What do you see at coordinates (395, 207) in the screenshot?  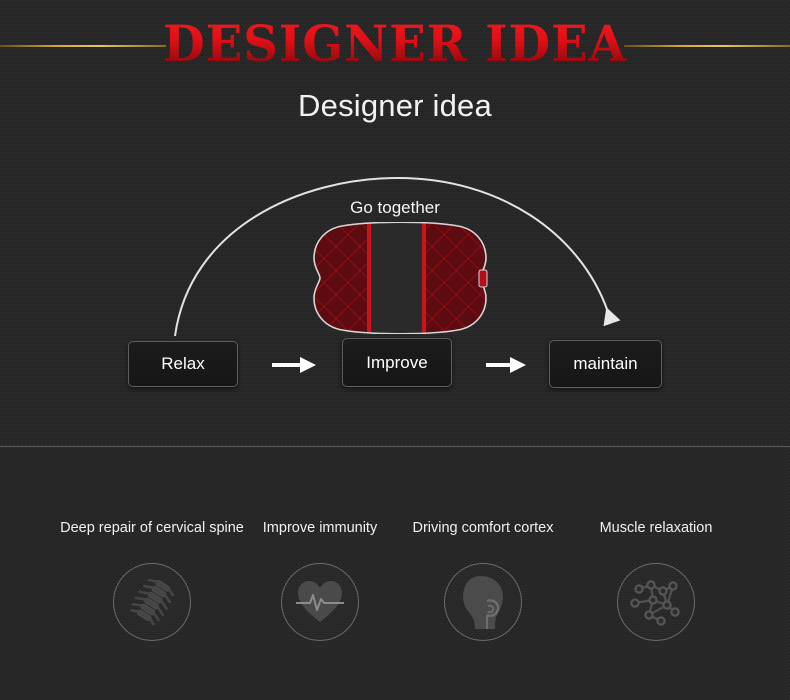 I see `arc-label: Go together` at bounding box center [395, 207].